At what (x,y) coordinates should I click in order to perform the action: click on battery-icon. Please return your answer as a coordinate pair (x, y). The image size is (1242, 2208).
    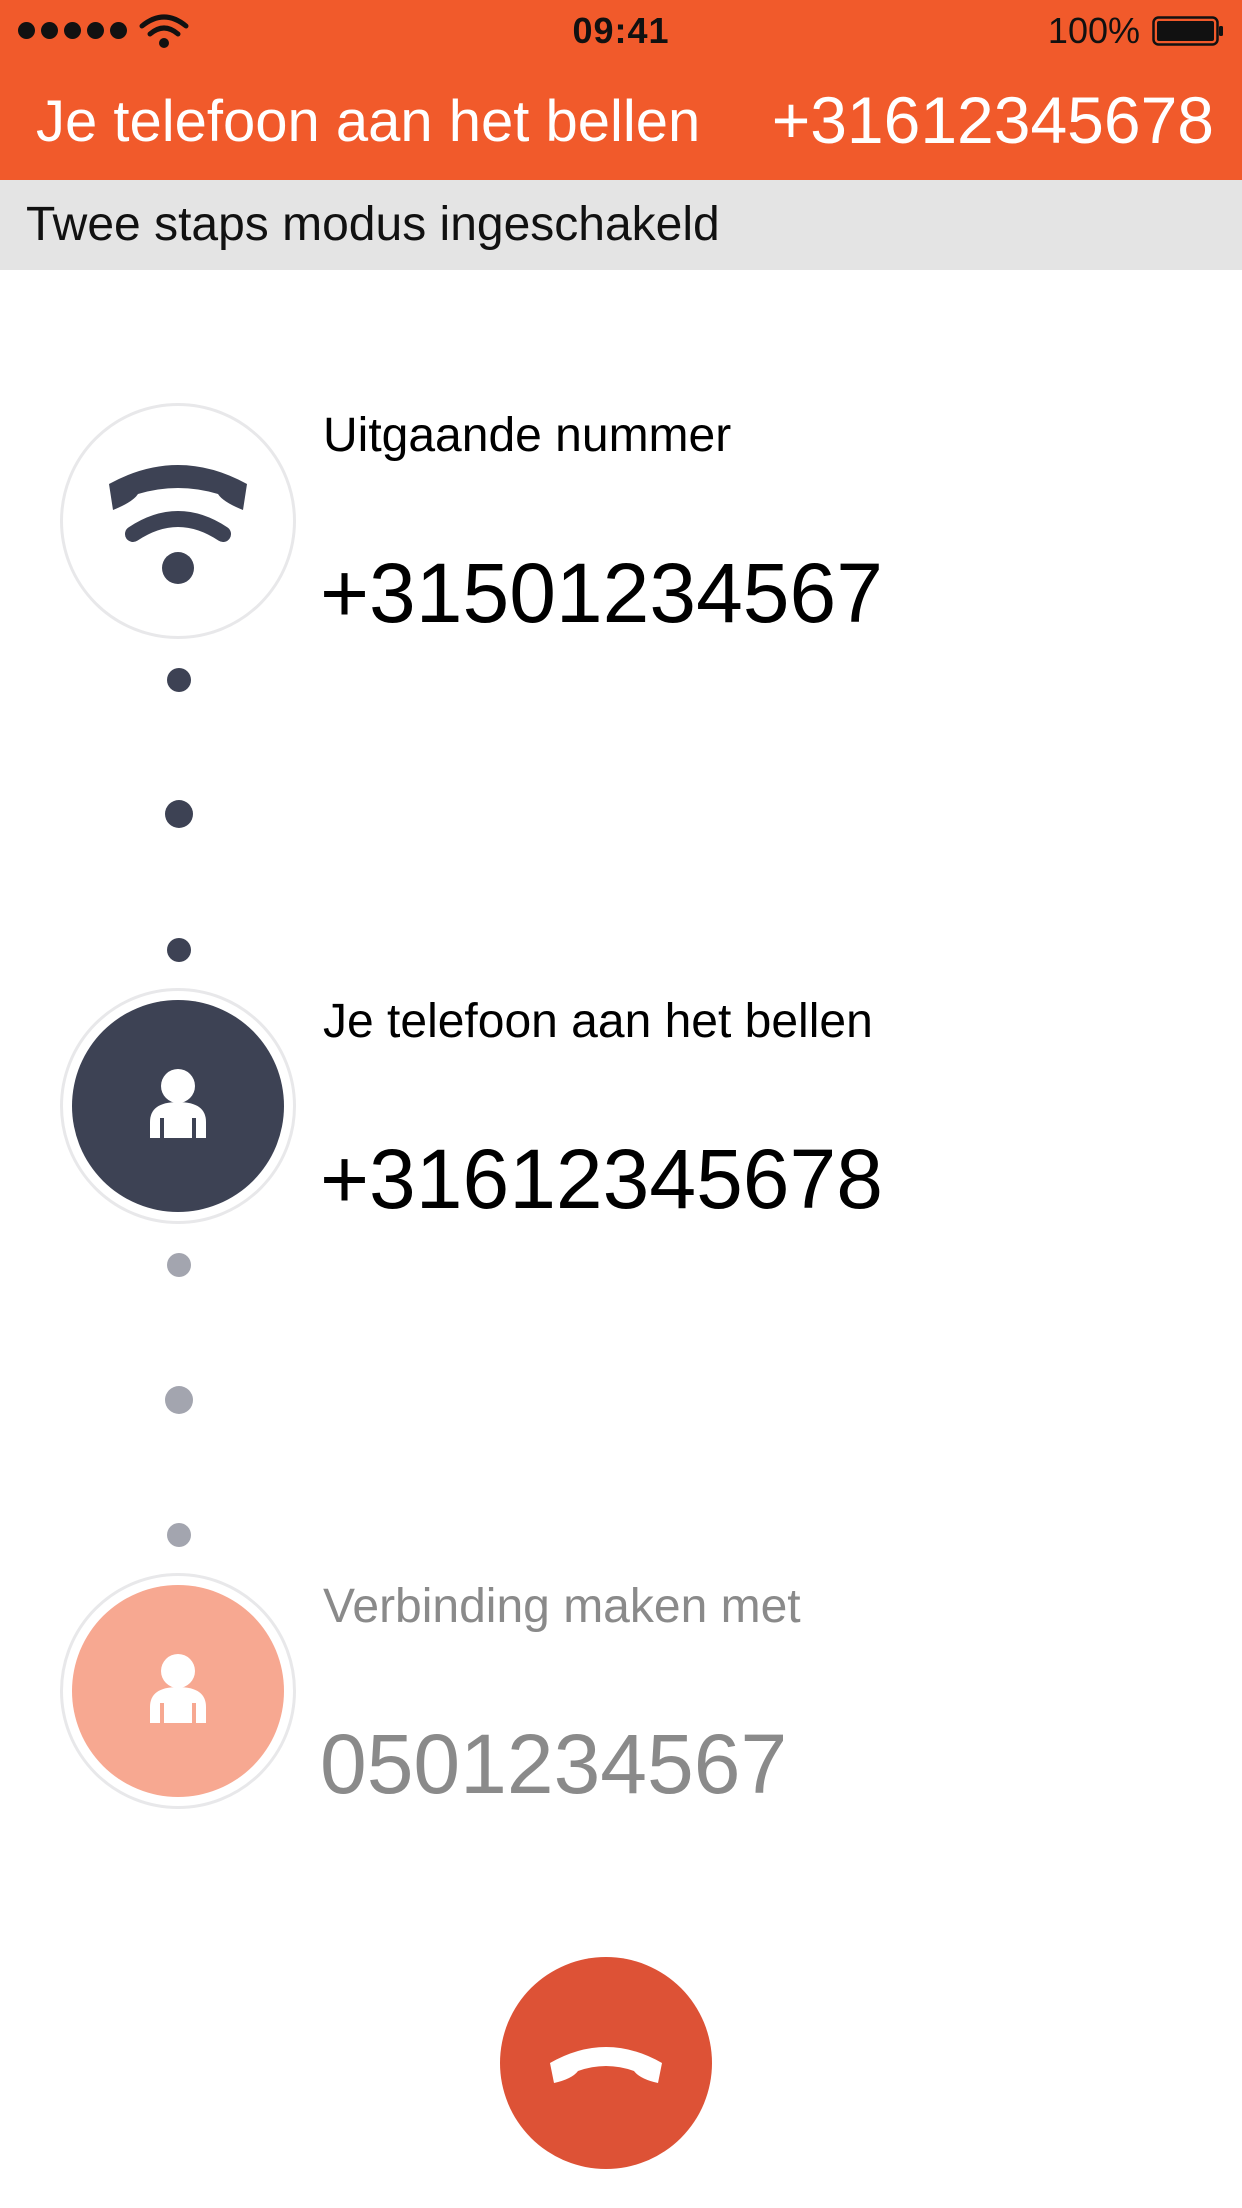
    Looking at the image, I should click on (1187, 31).